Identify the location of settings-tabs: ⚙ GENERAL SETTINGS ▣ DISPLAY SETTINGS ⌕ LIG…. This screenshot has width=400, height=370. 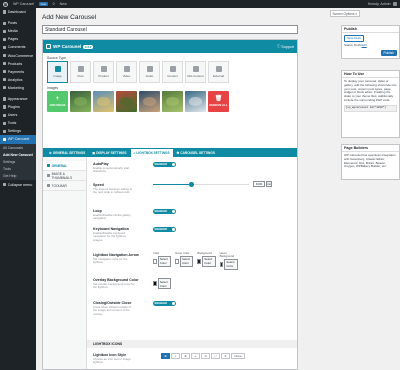
(170, 152).